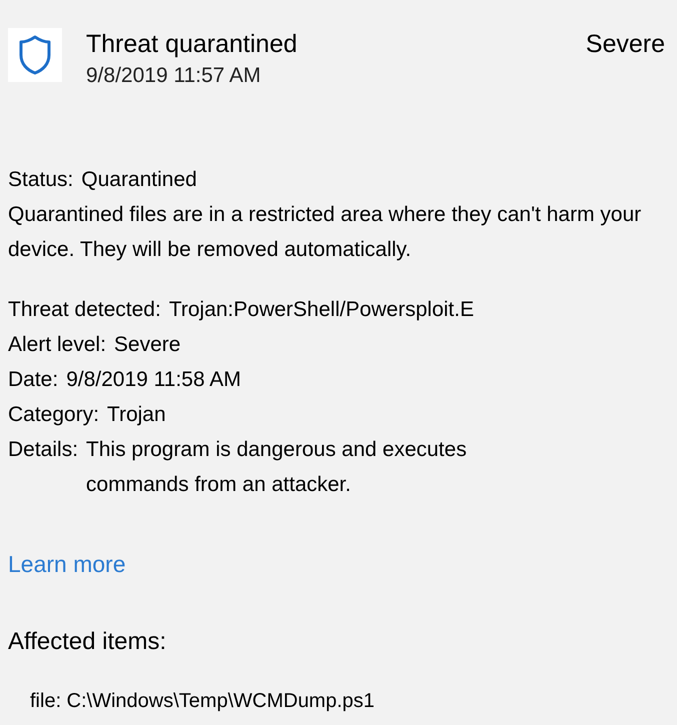 This screenshot has width=677, height=725. I want to click on detail-label: Alert level:, so click(57, 345).